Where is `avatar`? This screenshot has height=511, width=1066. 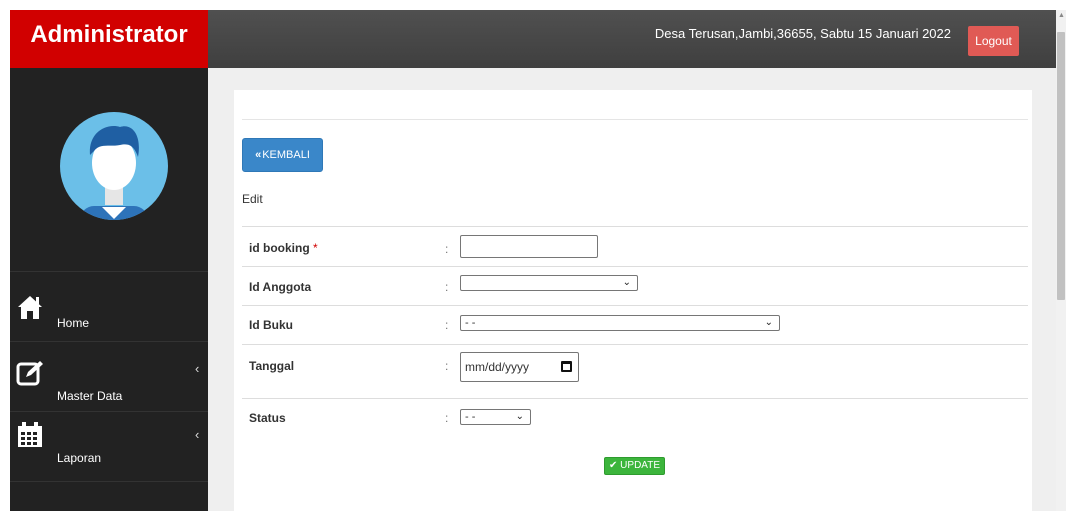 avatar is located at coordinates (114, 166).